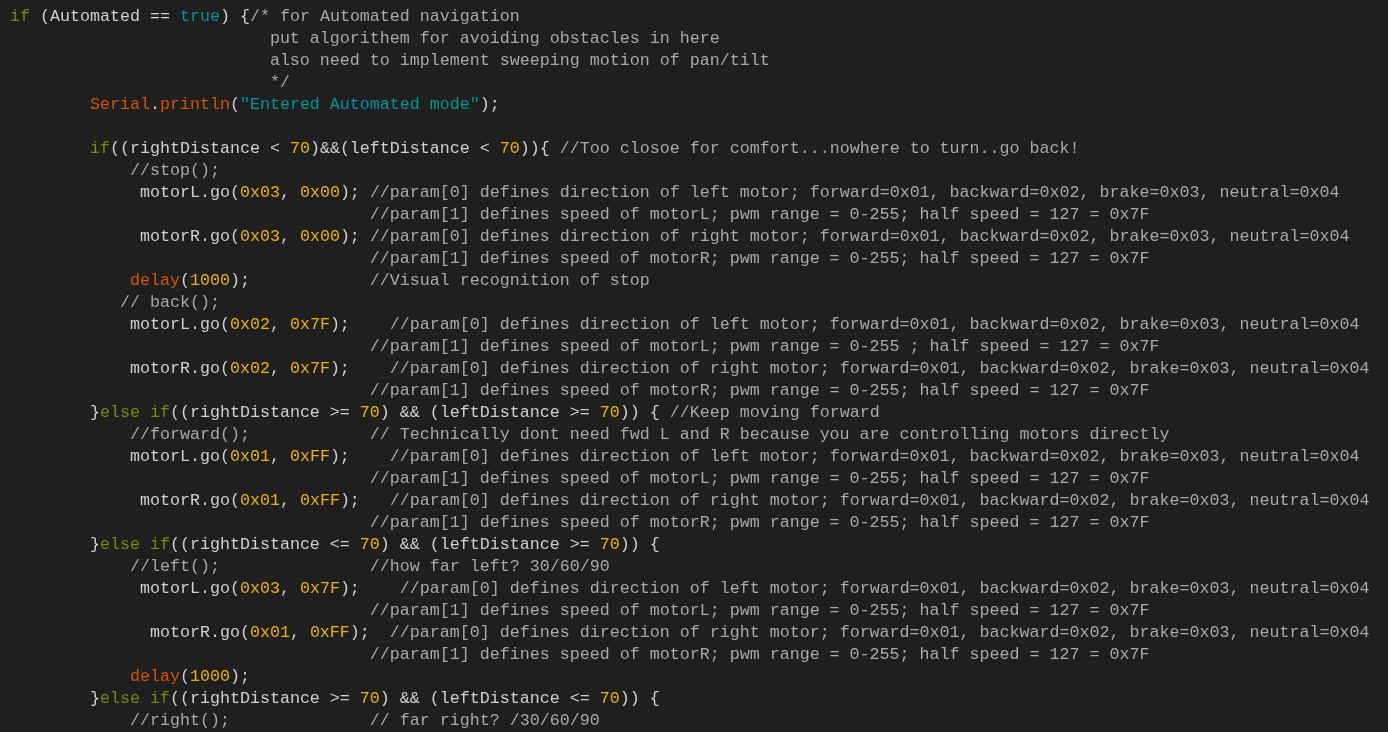  Describe the element at coordinates (744, 237) in the screenshot. I see `code-line: motorR.go(0x03, 0x00); //param[0] defines direction of right motor; forward=0x01, backward=0x02, brake=0x03, neutral=0x04` at that location.